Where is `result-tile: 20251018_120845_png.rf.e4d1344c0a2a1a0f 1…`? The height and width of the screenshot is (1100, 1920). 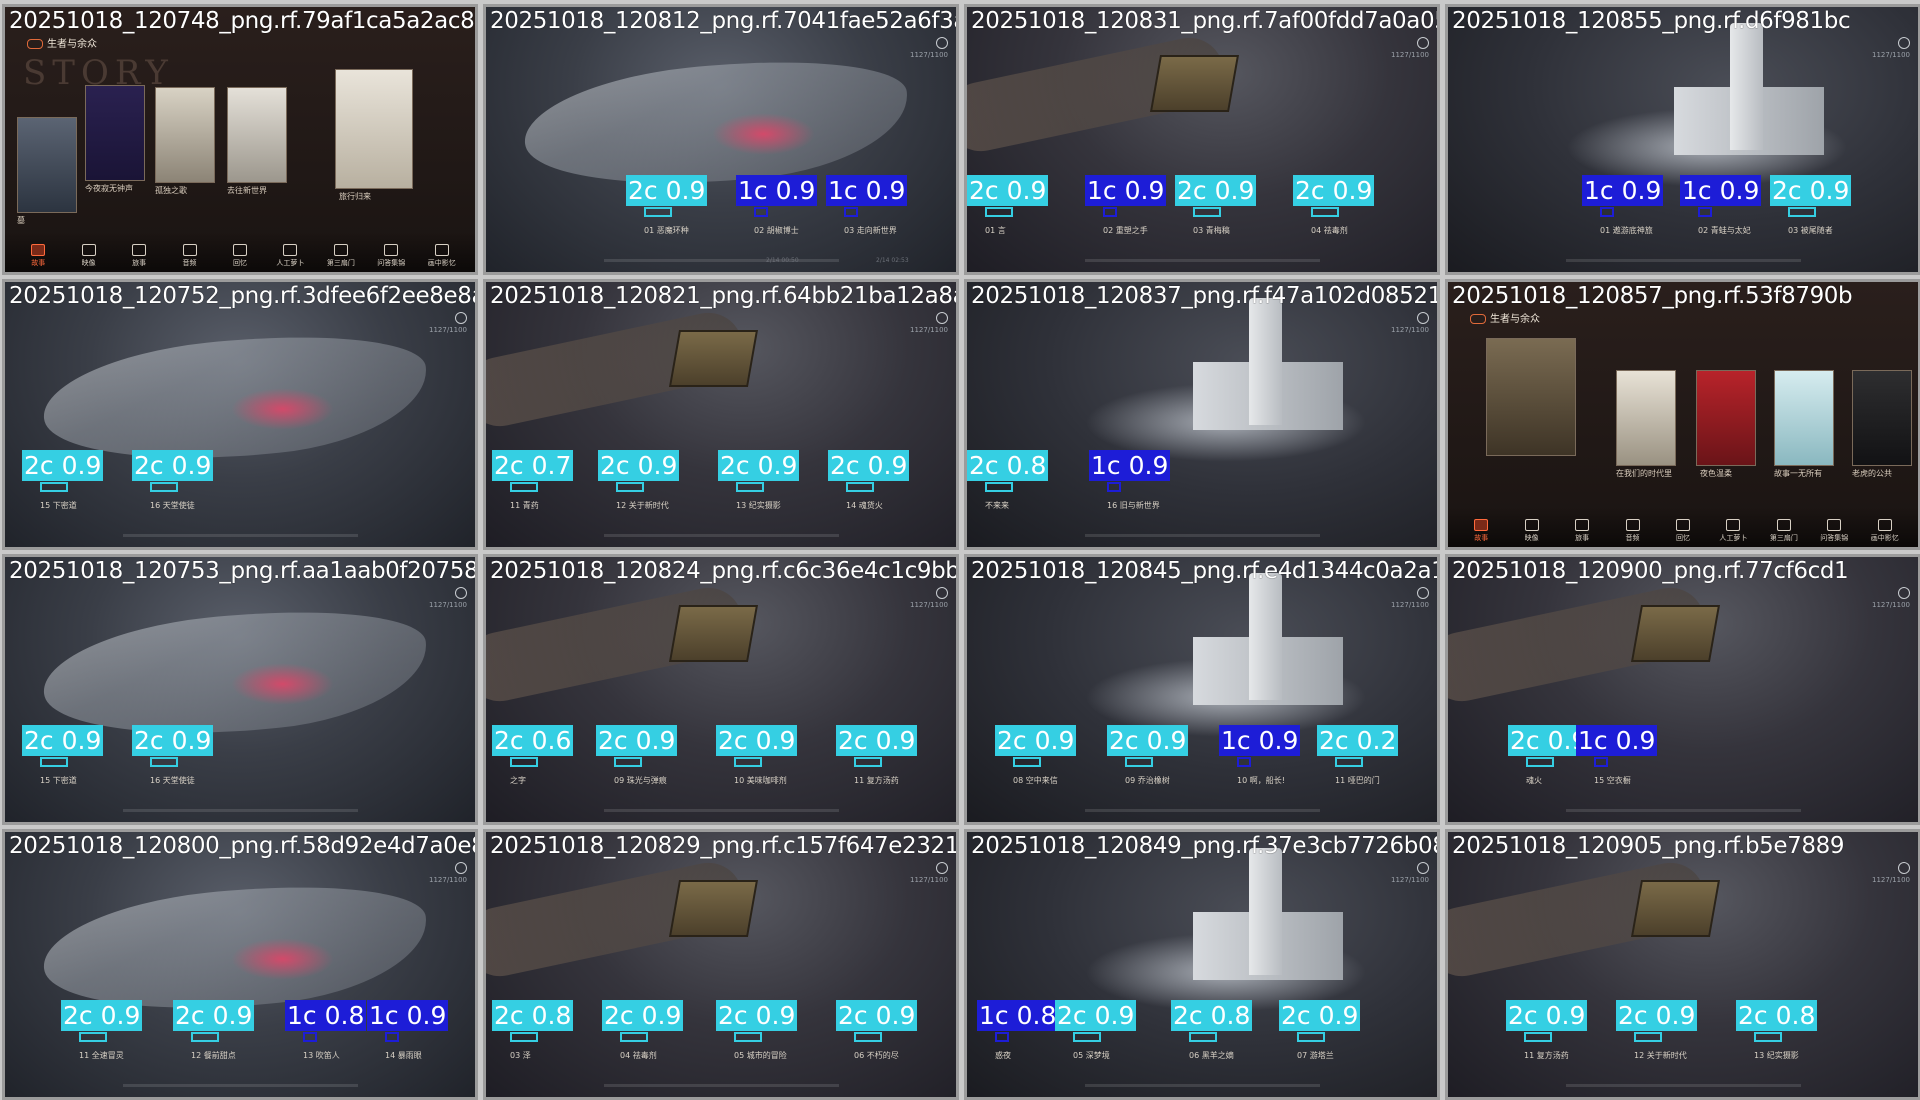
result-tile: 20251018_120845_png.rf.e4d1344c0a2a1a0f 1… is located at coordinates (1202, 689).